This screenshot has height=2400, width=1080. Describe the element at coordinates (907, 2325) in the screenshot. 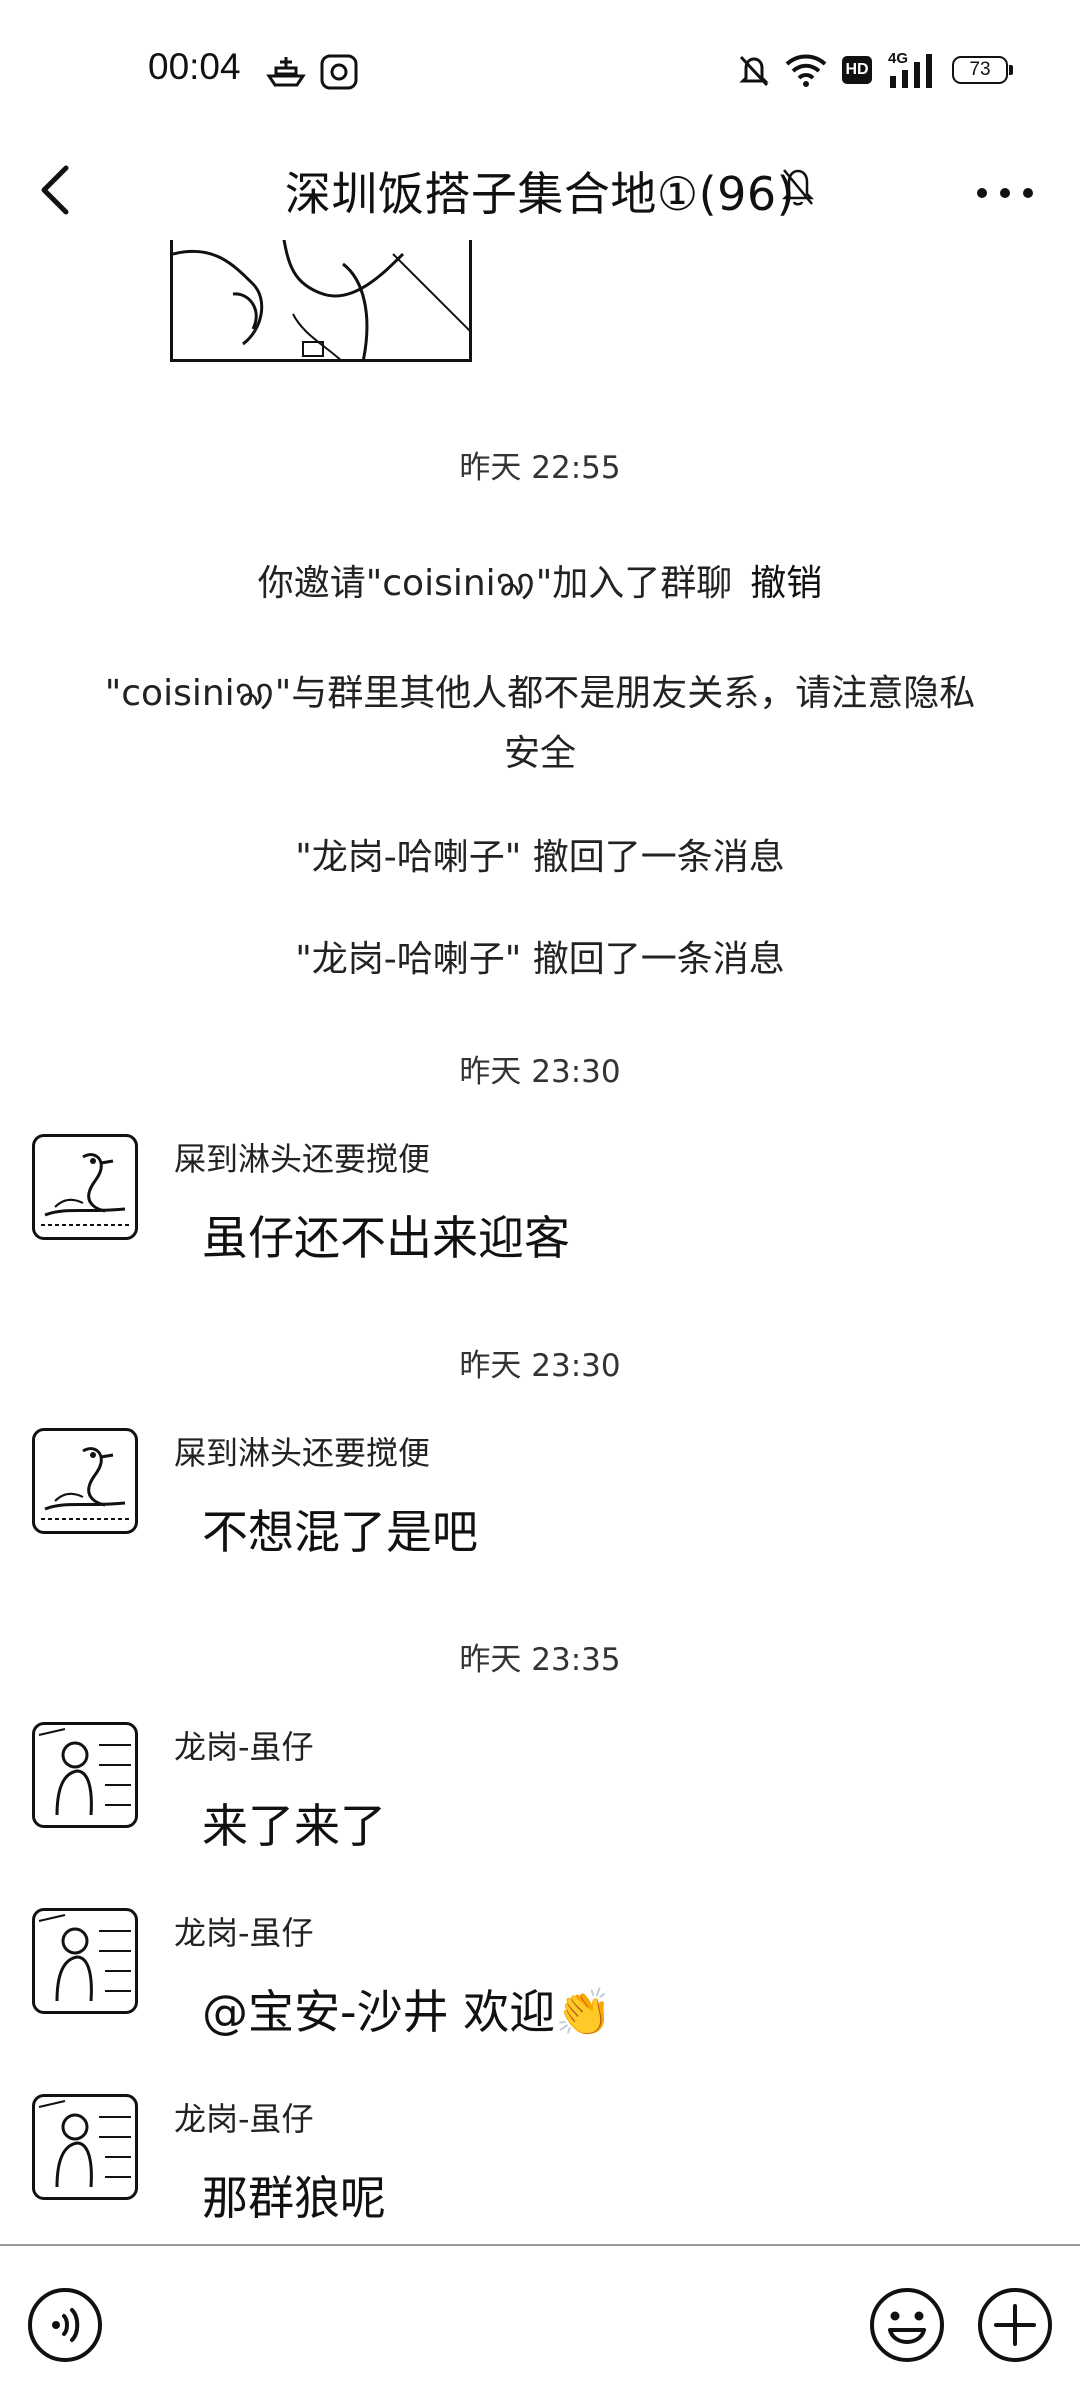

I see `emoji-icon` at that location.